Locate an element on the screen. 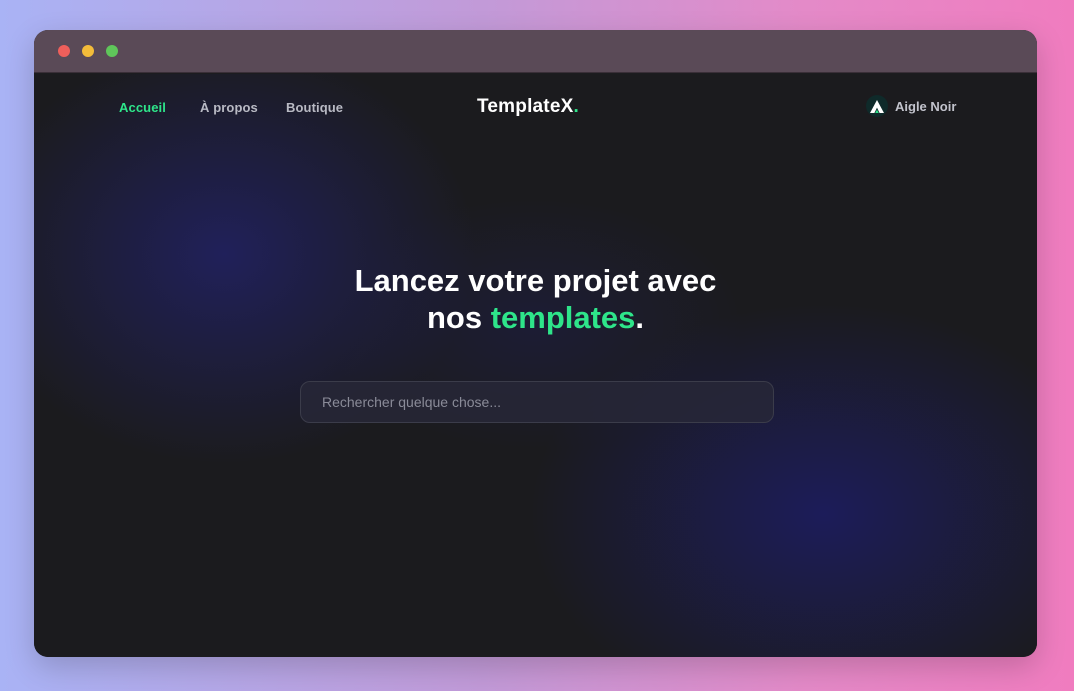 The image size is (1074, 691). brand-name: TemplateX is located at coordinates (525, 106).